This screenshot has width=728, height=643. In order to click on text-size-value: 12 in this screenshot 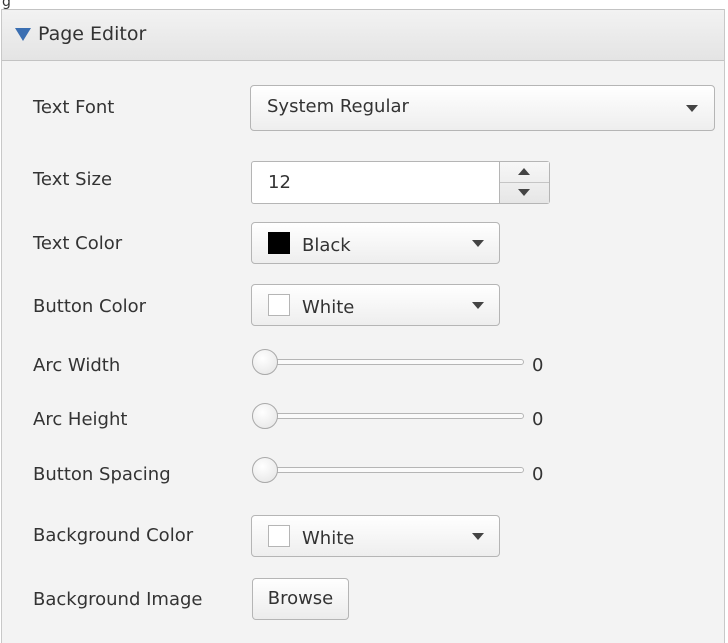, I will do `click(279, 182)`.